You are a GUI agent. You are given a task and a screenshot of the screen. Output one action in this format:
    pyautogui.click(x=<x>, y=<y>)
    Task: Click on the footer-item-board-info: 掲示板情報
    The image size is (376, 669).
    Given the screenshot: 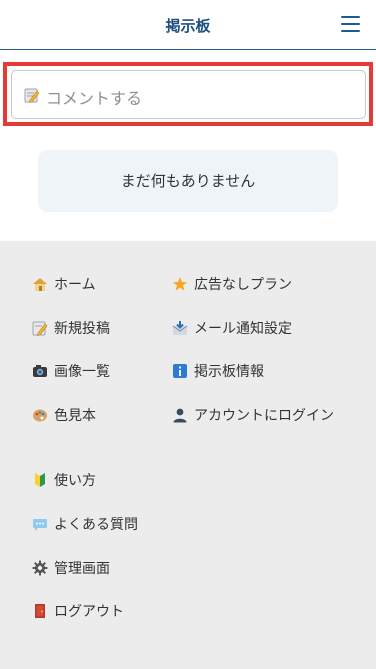 What is the action you would take?
    pyautogui.click(x=218, y=371)
    